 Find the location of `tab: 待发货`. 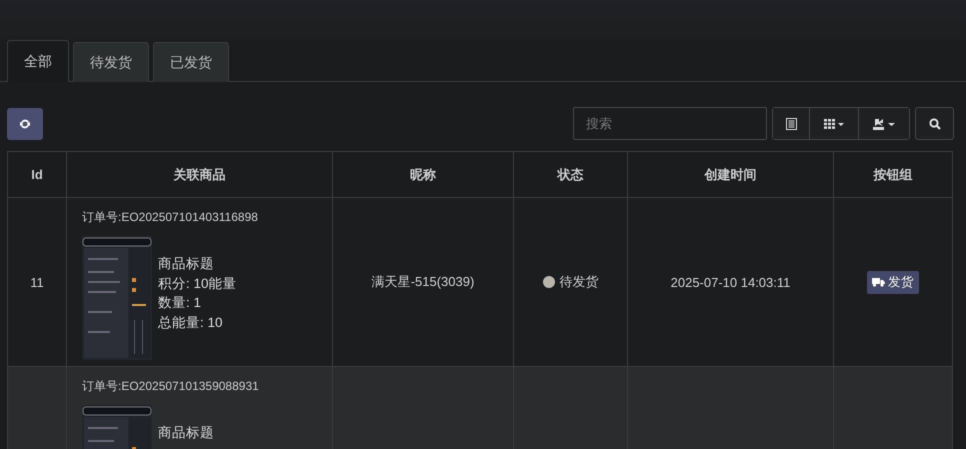

tab: 待发货 is located at coordinates (111, 62).